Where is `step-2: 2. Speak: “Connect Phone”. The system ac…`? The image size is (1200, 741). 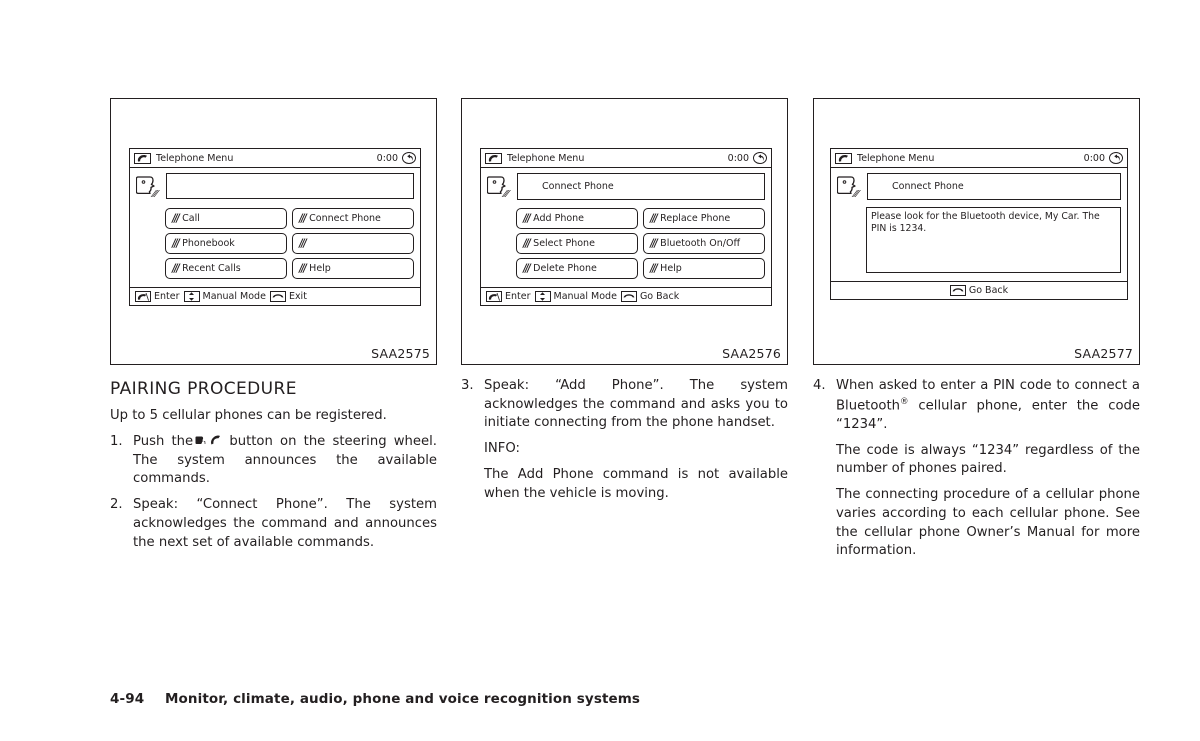 step-2: 2. Speak: “Connect Phone”. The system ac… is located at coordinates (273, 524).